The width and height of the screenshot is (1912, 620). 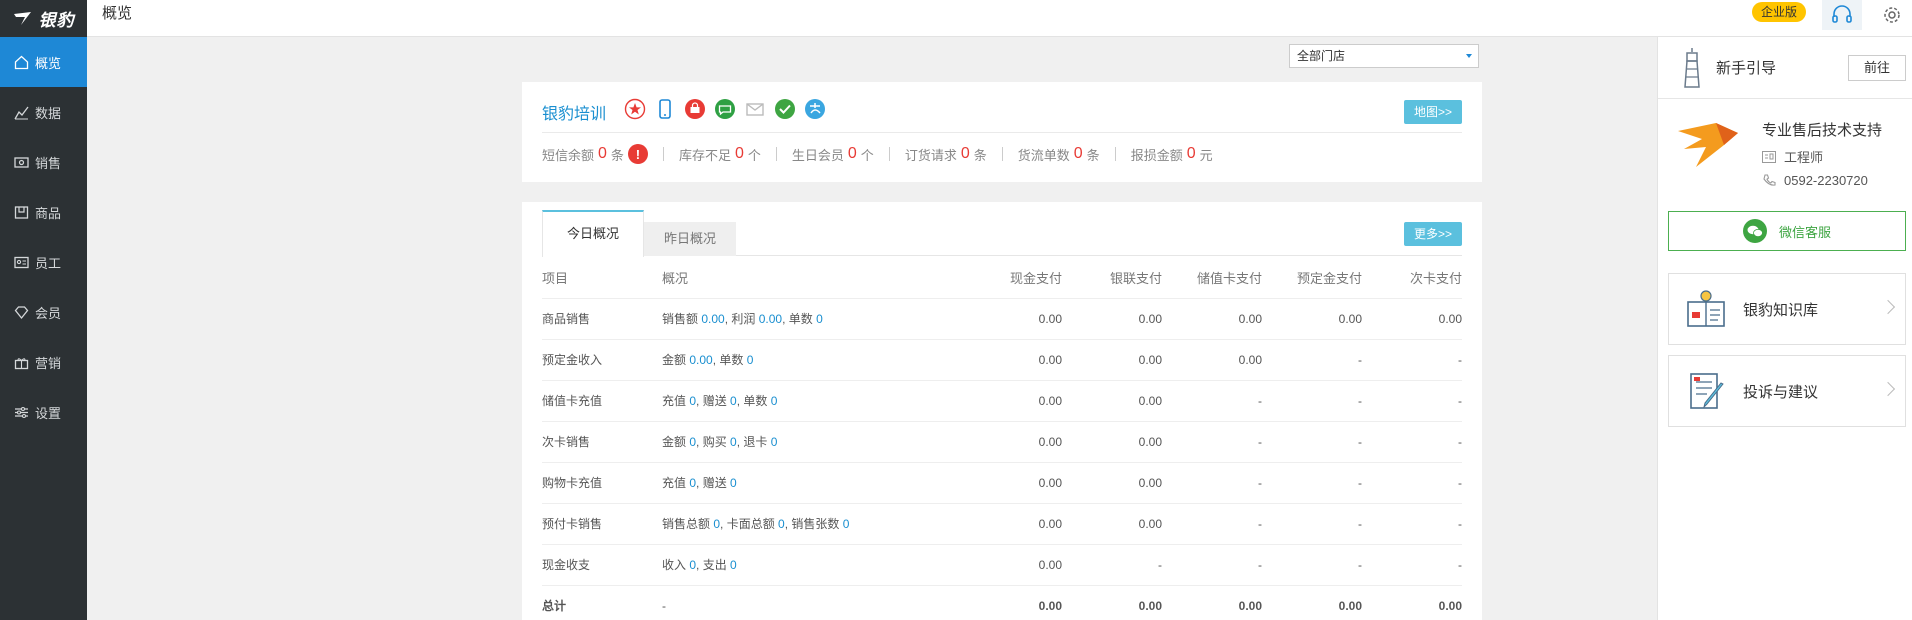 I want to click on sidebar-item-members: 会员, so click(x=43, y=312).